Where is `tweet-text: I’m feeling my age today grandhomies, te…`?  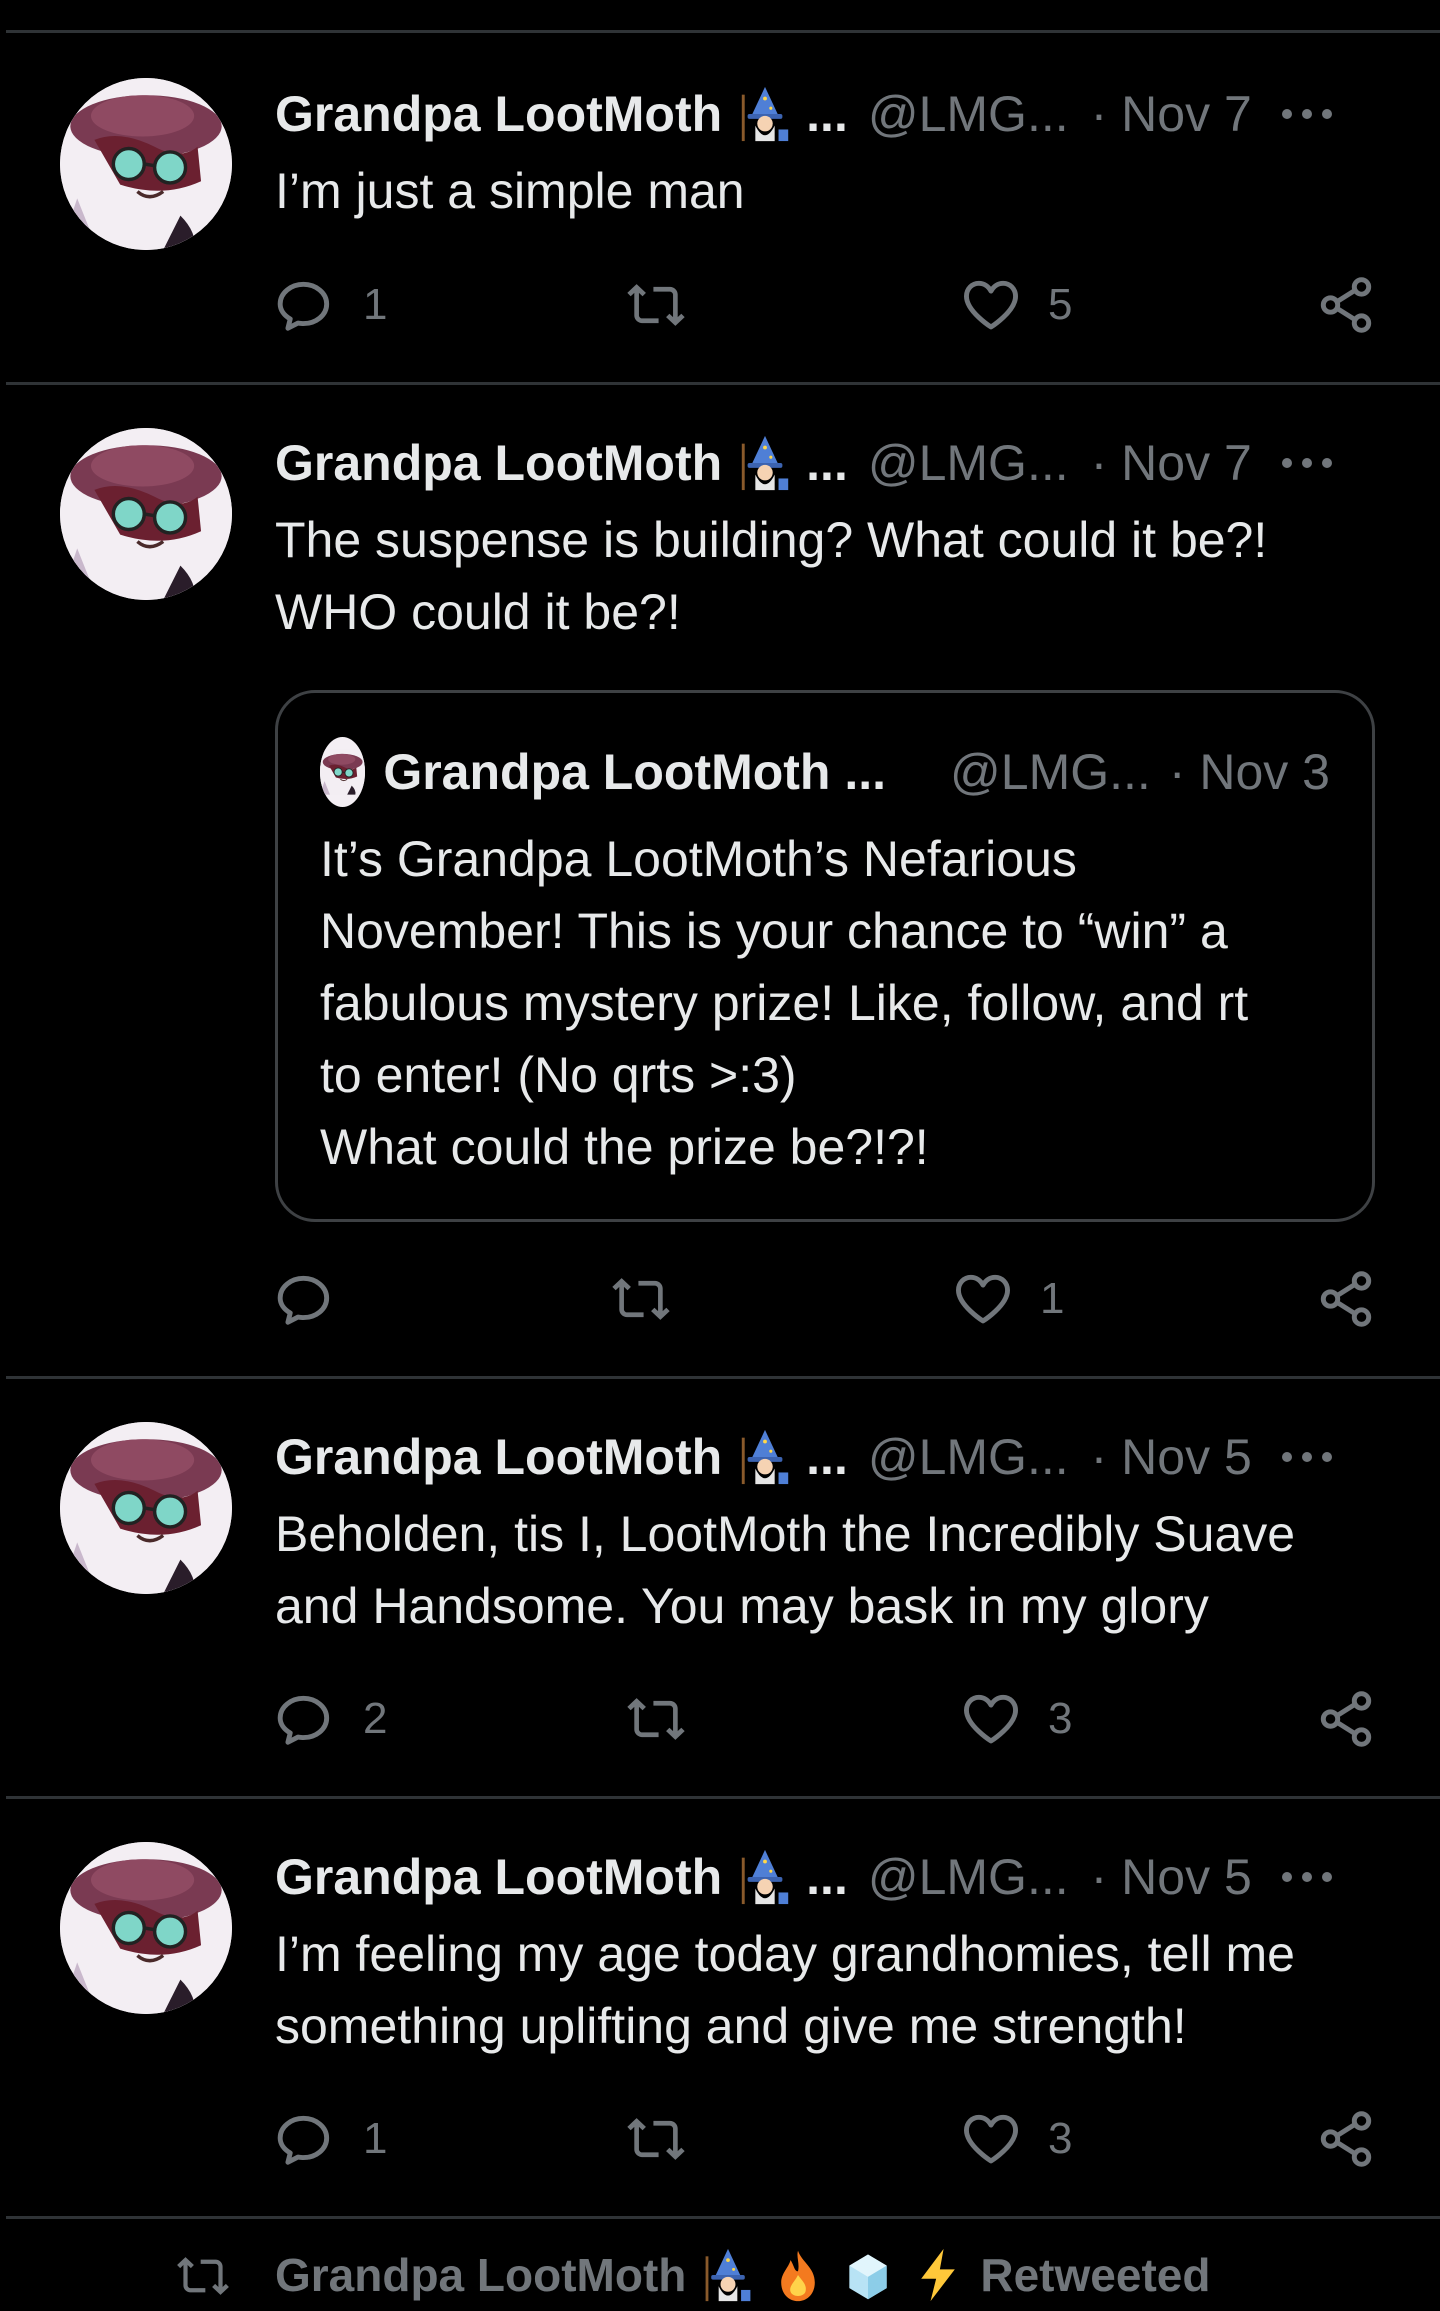
tweet-text: I’m feeling my age today grandhomies, te… is located at coordinates (785, 1990).